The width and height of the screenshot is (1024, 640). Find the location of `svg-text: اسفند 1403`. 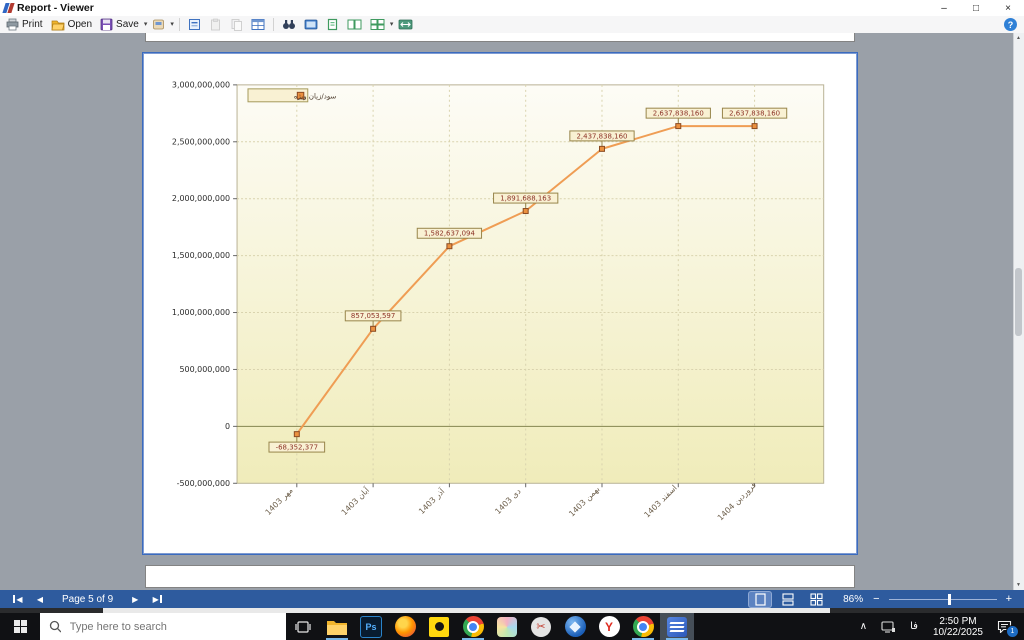

svg-text: اسفند 1403 is located at coordinates (660, 501).